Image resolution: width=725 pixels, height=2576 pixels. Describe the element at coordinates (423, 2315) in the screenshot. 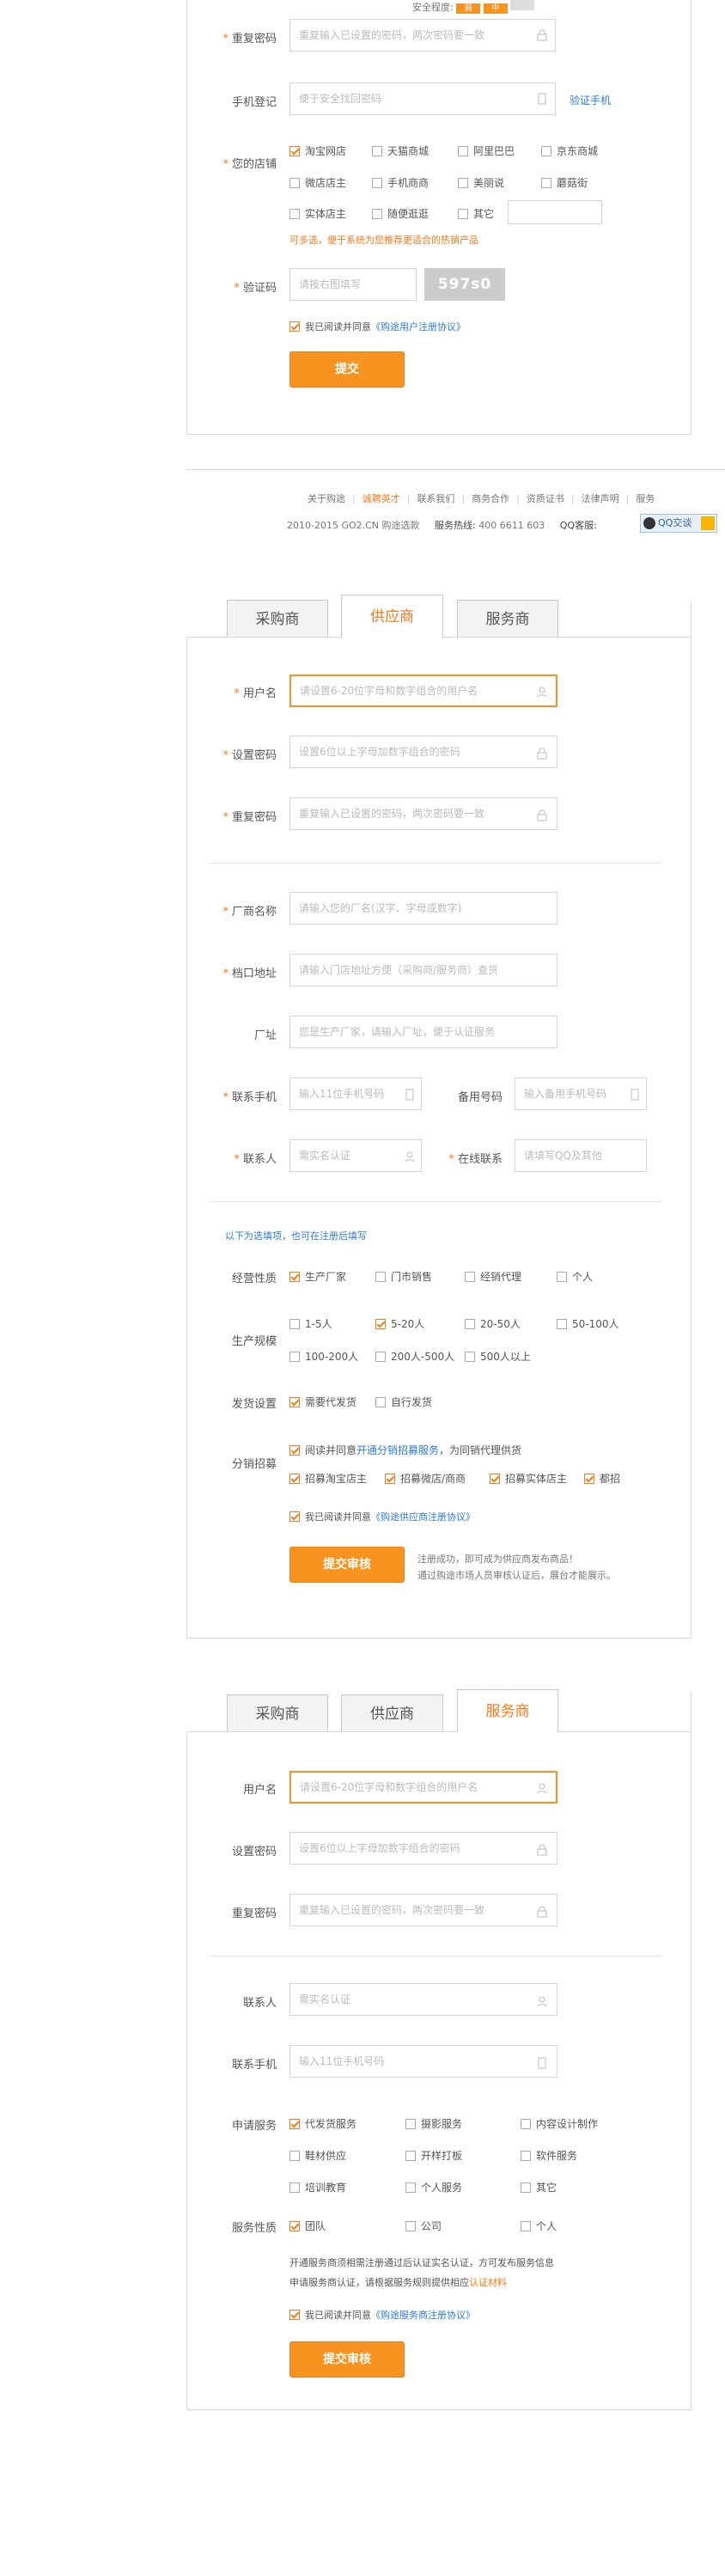

I see `agreement-link: 《购途服务商注册协议》` at that location.